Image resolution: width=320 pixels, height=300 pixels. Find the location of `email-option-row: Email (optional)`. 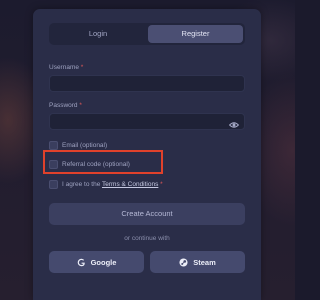

email-option-row: Email (optional) is located at coordinates (78, 145).